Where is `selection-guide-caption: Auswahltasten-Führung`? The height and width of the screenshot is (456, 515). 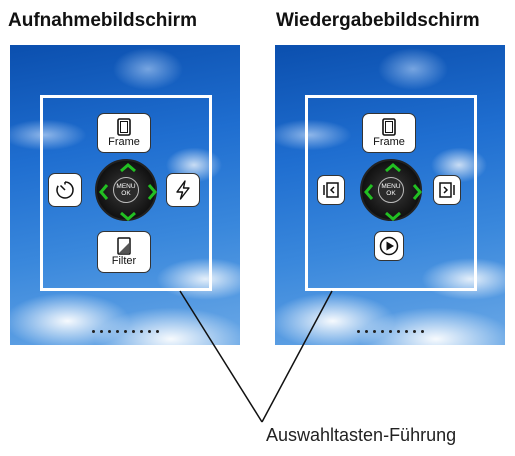 selection-guide-caption: Auswahltasten-Führung is located at coordinates (361, 435).